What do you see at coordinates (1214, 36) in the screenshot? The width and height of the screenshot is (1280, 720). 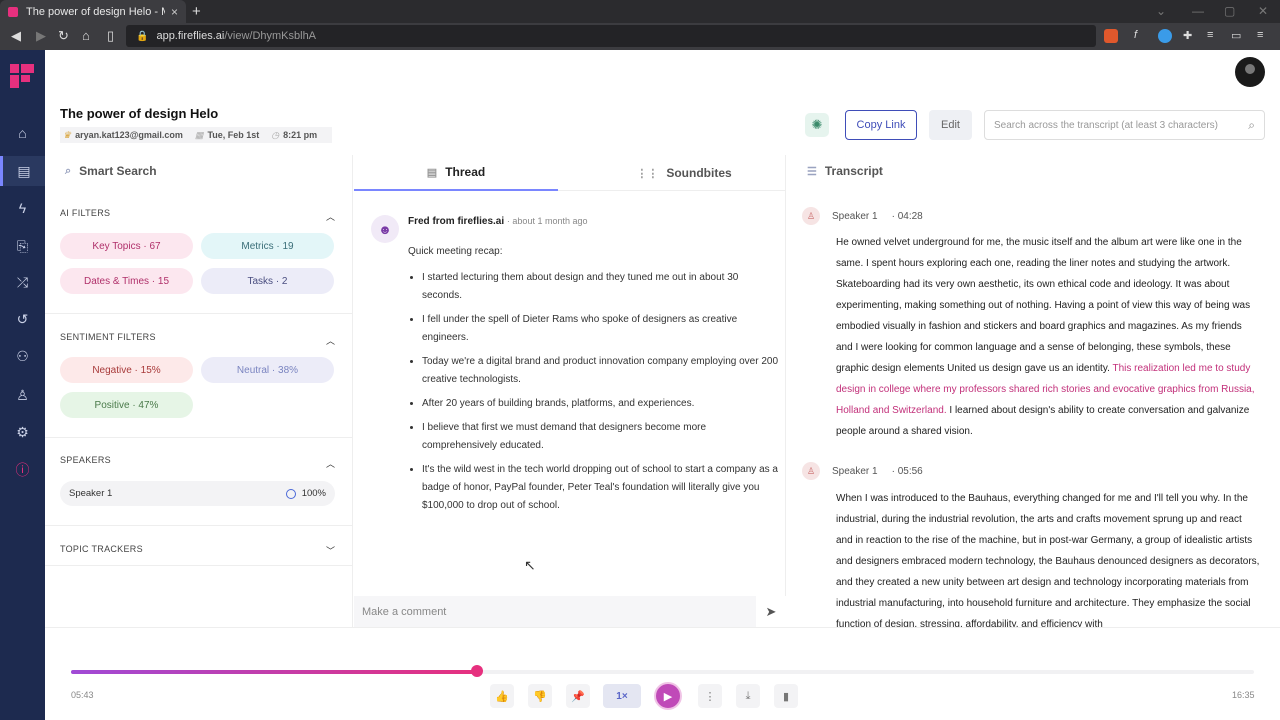 I see `playlist-icon: ≡` at bounding box center [1214, 36].